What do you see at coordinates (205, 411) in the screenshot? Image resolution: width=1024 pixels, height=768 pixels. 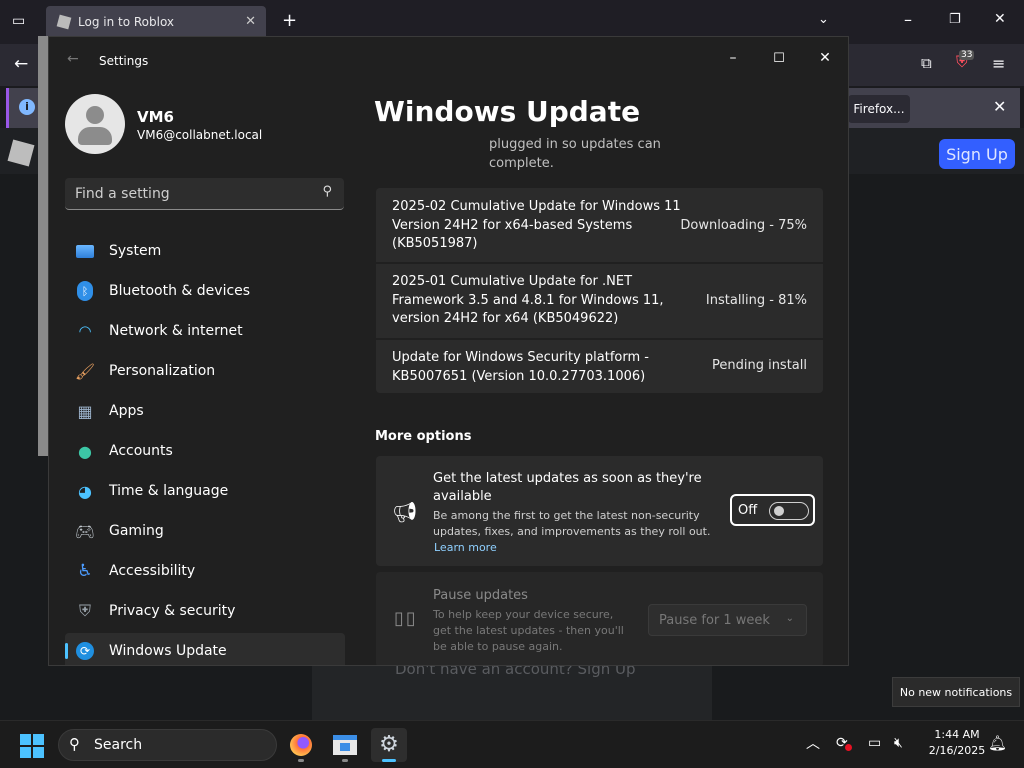 I see `sidebar-item-apps: ▦ Apps` at bounding box center [205, 411].